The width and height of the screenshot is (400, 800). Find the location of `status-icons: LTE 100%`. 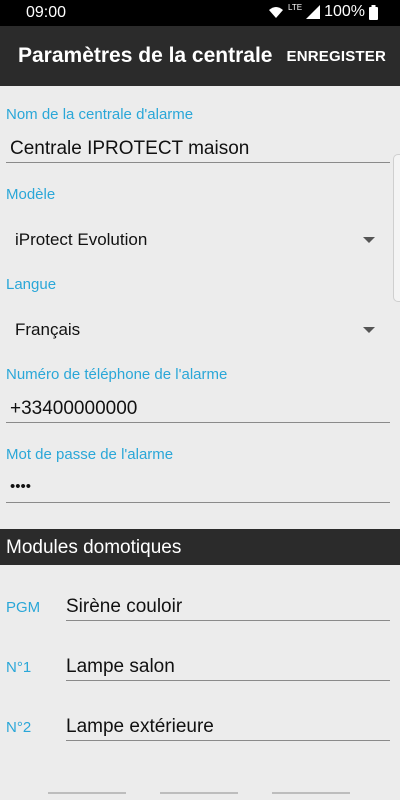

status-icons: LTE 100% is located at coordinates (323, 12).